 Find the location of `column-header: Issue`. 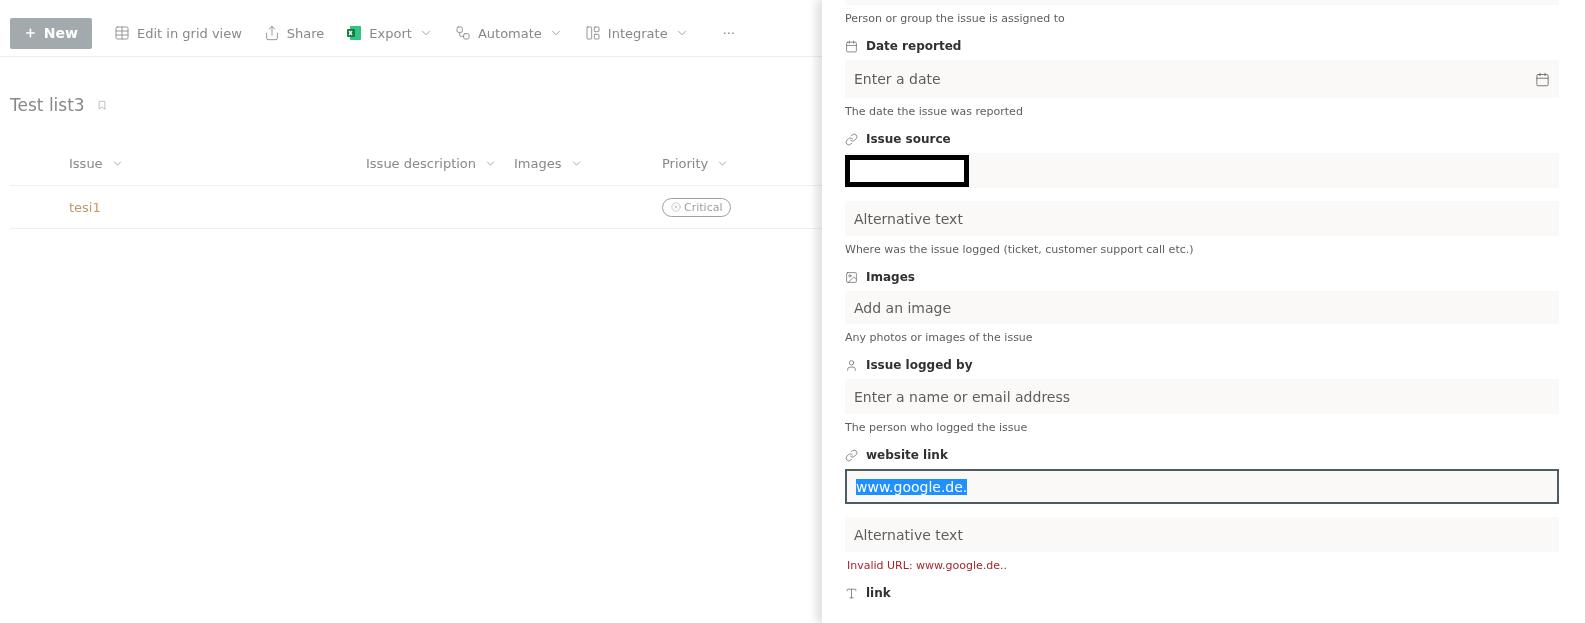

column-header: Issue is located at coordinates (217, 163).